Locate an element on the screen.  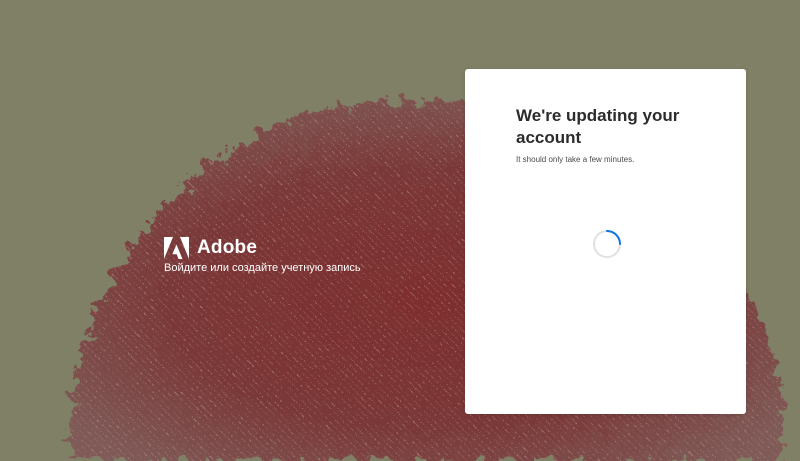
spinner-icon is located at coordinates (607, 244).